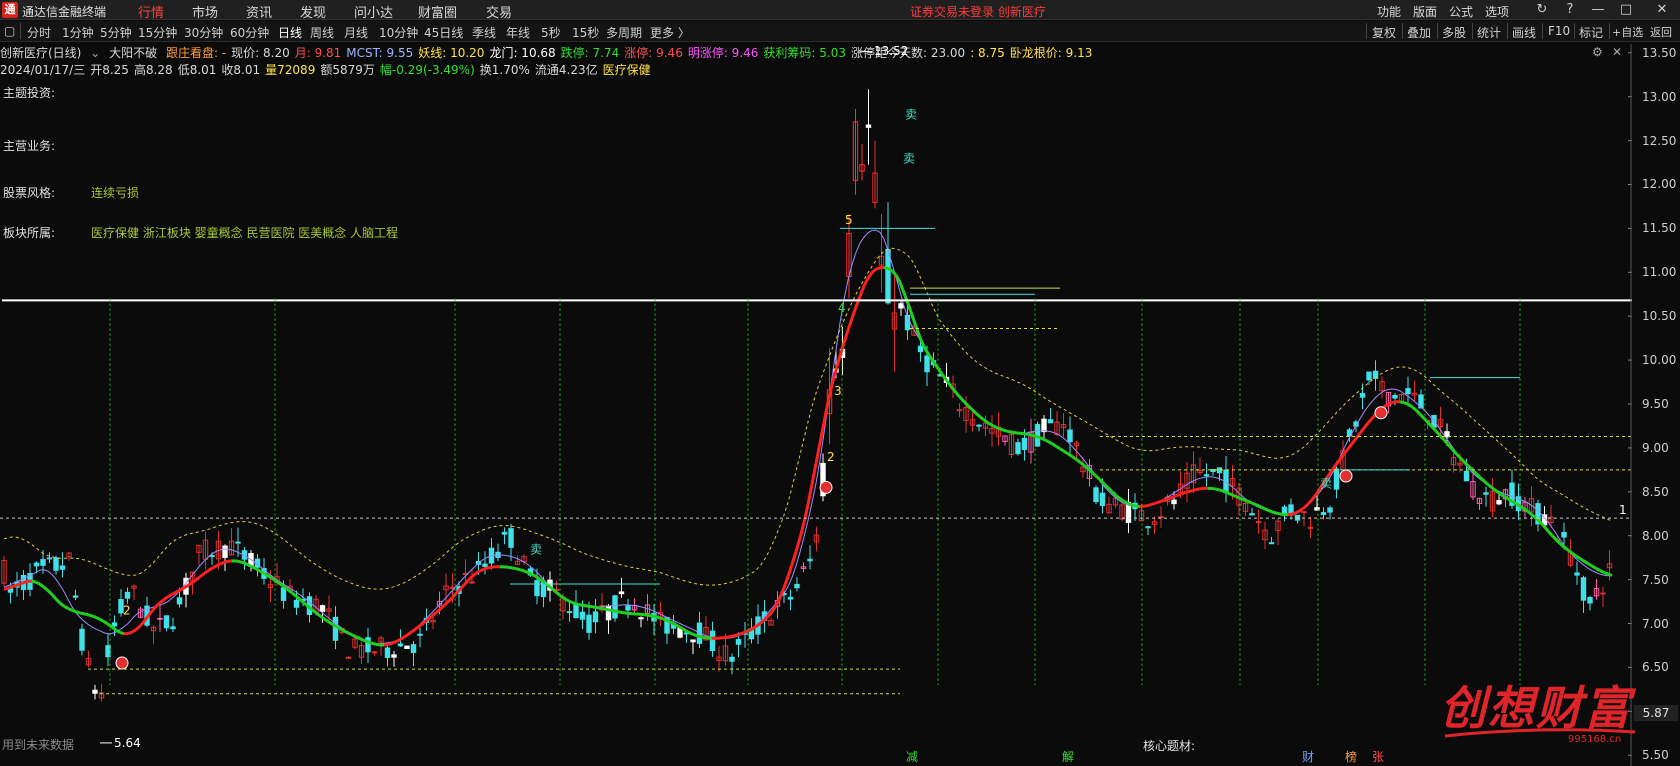  Describe the element at coordinates (322, 32) in the screenshot. I see `period-weekly: 周线` at that location.